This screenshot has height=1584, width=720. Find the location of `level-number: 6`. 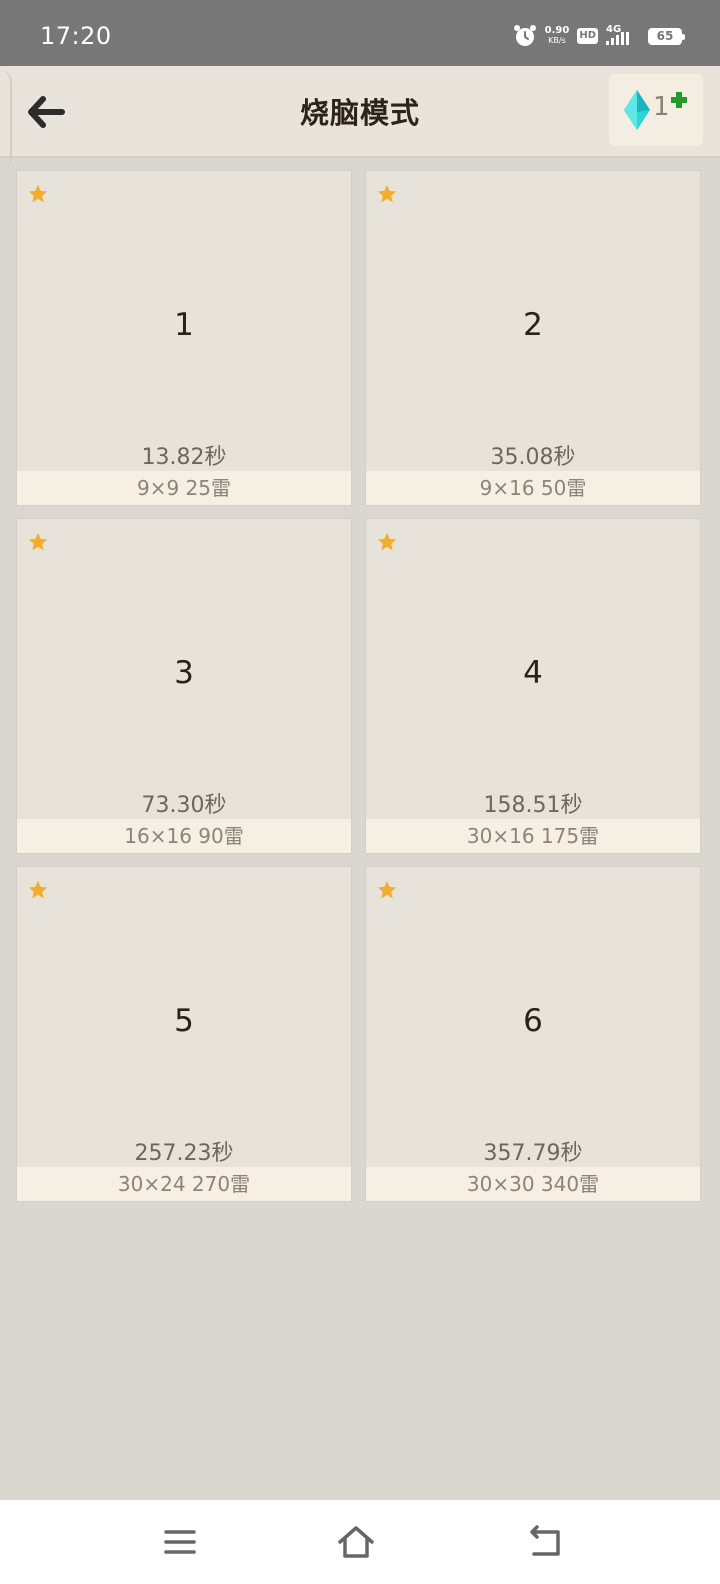

level-number: 6 is located at coordinates (533, 1021).